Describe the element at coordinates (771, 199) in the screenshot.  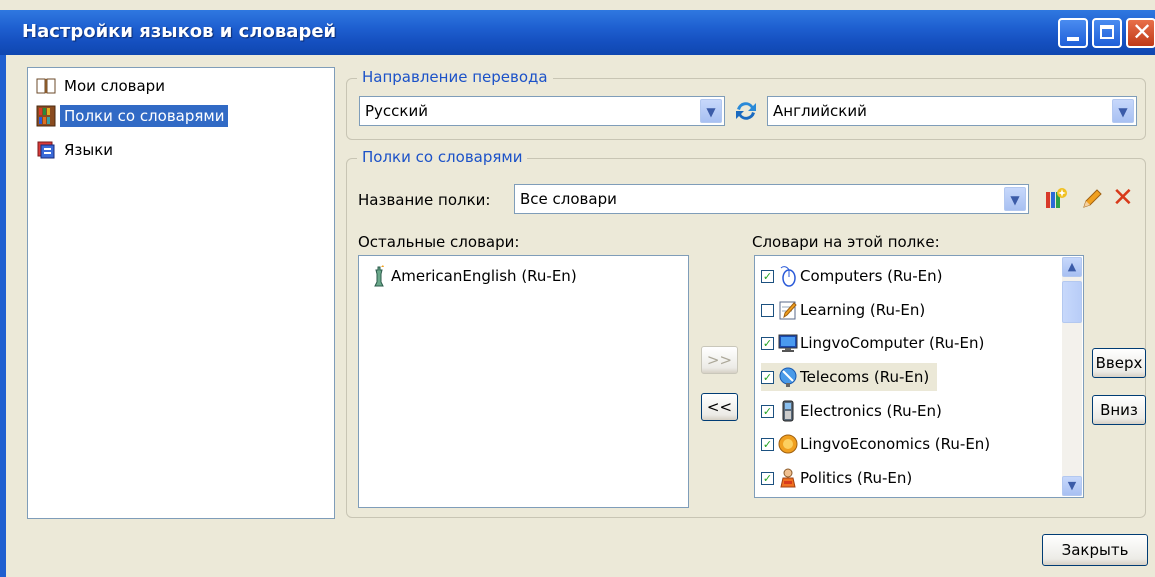
I see `shelf-name-select: Все словари ▼` at that location.